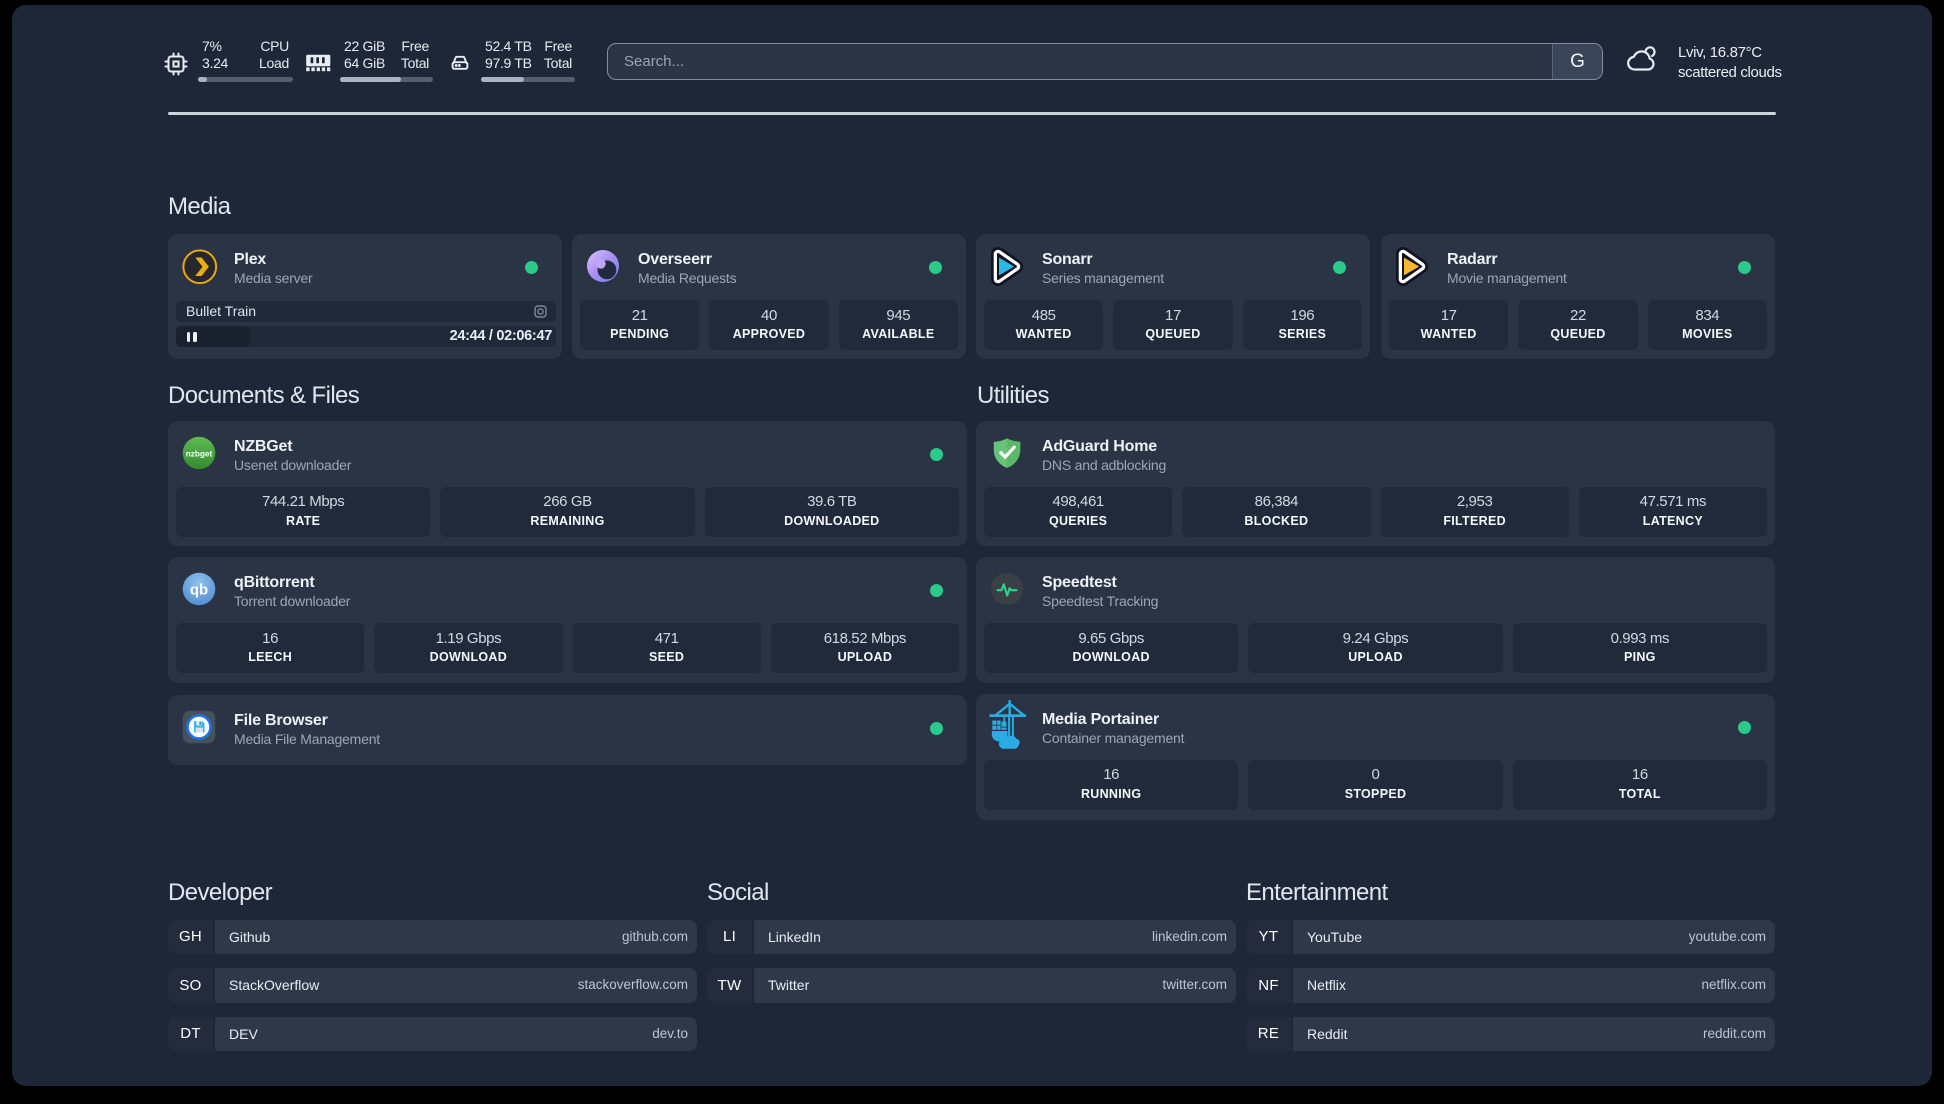  I want to click on svg-text: qb, so click(199, 590).